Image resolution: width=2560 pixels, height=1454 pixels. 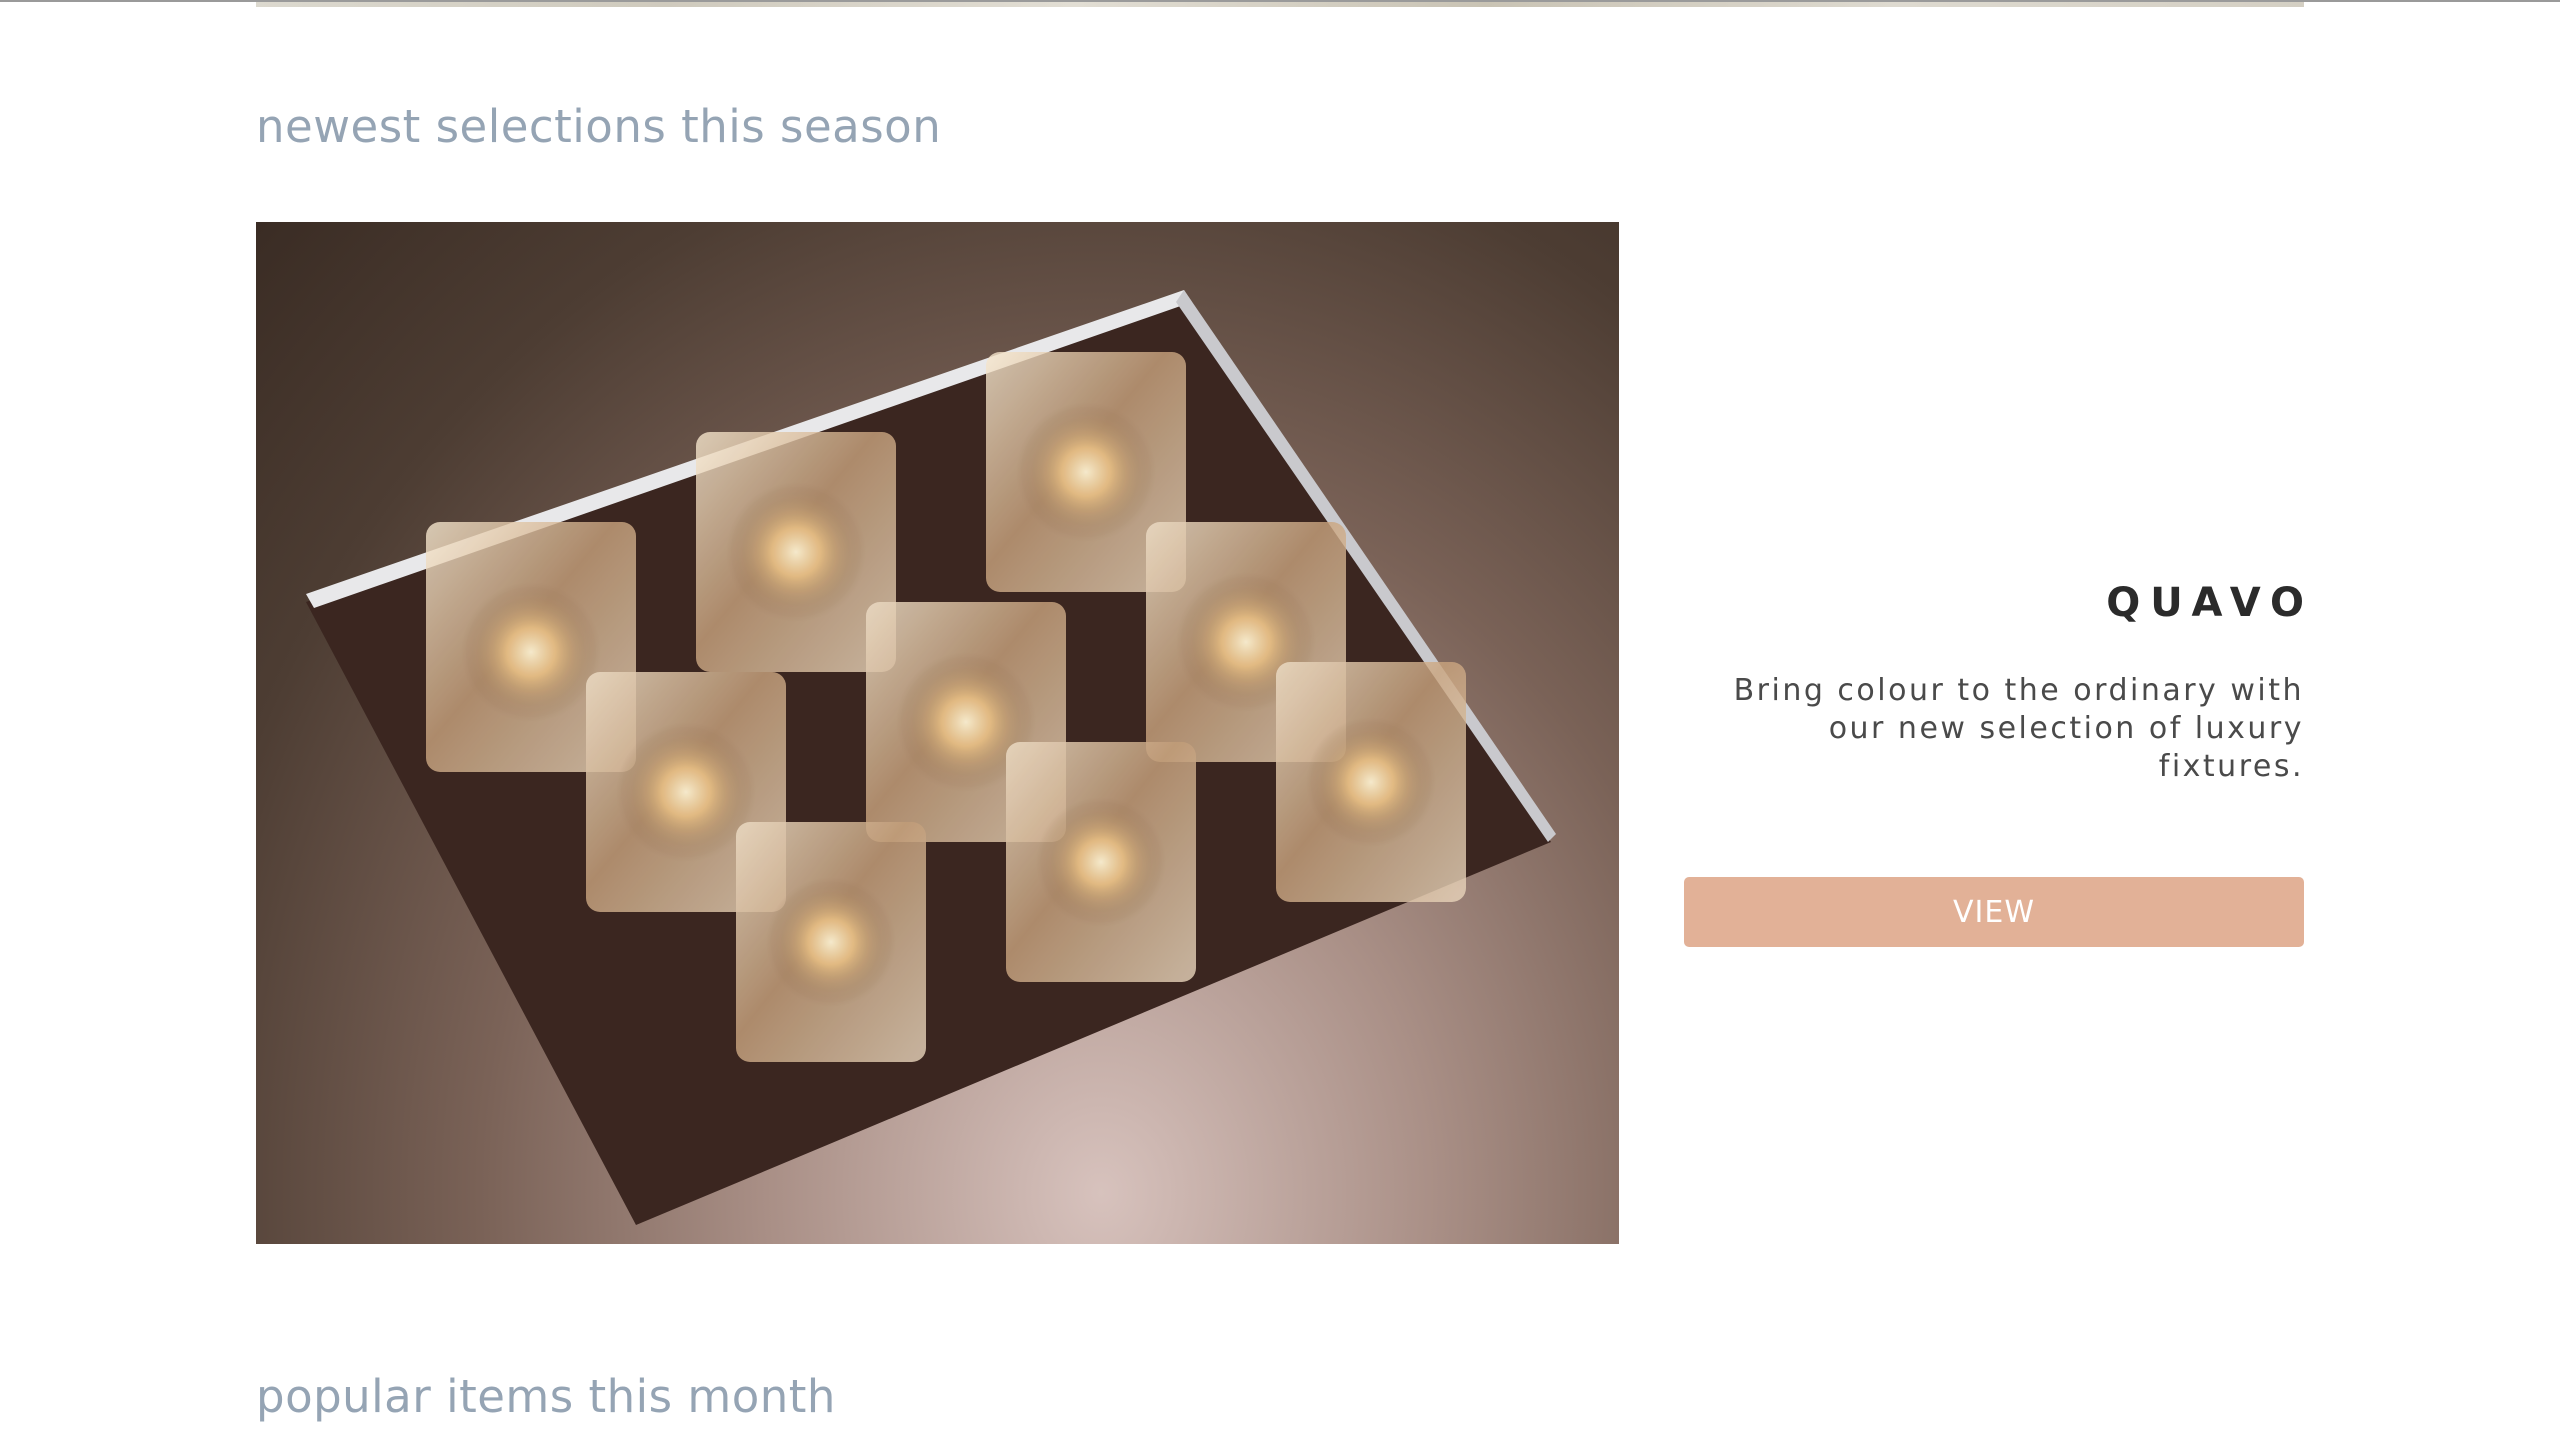 What do you see at coordinates (1994, 912) in the screenshot?
I see `view-button: VIEW` at bounding box center [1994, 912].